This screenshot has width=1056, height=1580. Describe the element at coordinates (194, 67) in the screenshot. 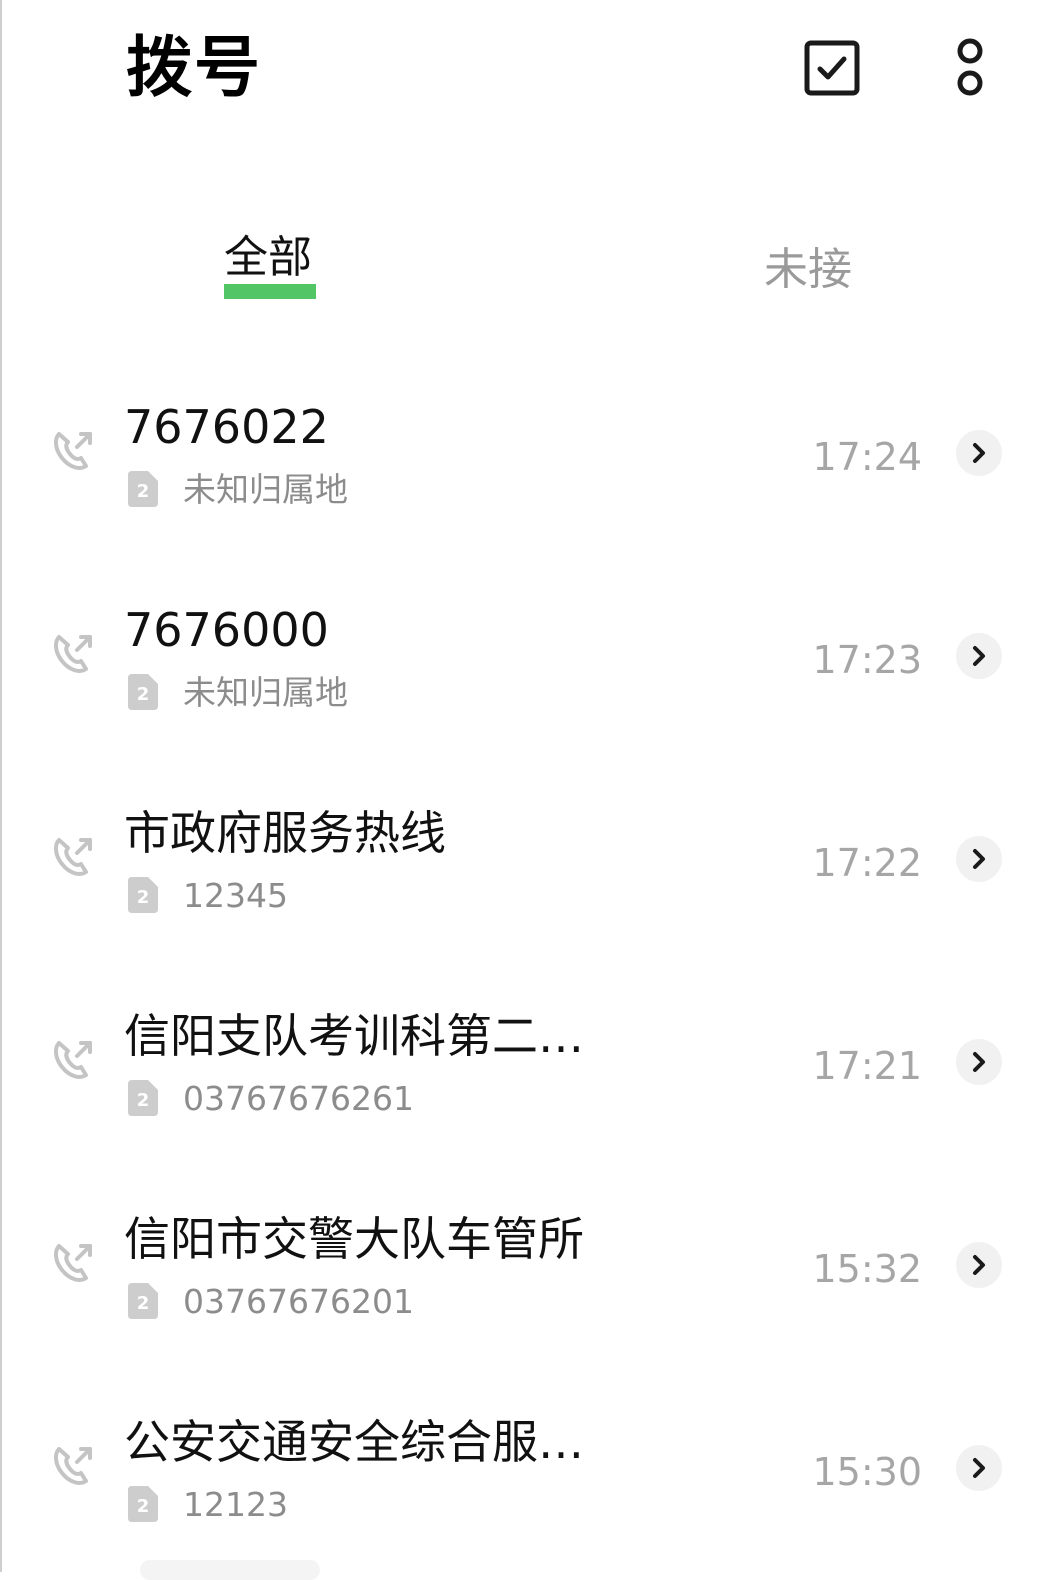

I see `page-title: 拨号` at that location.